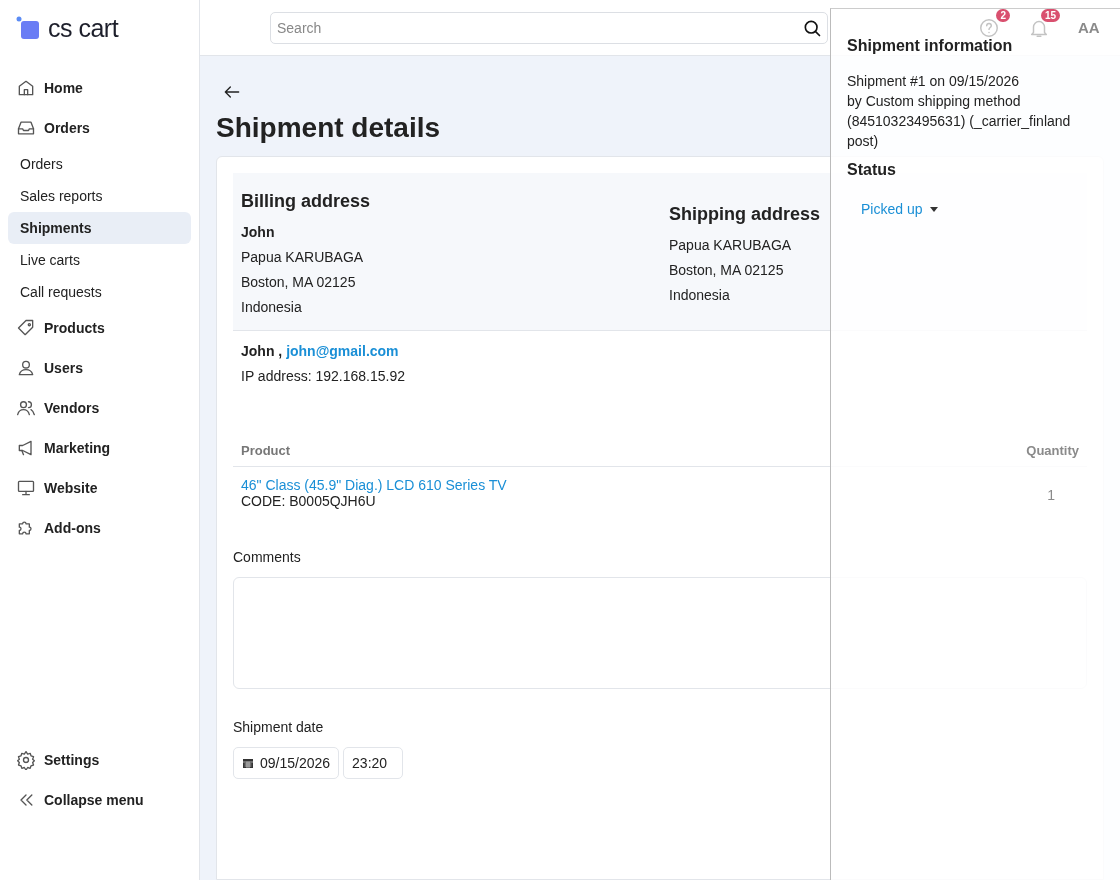 The width and height of the screenshot is (1120, 880). Describe the element at coordinates (83, 28) in the screenshot. I see `brand-name: cs cart` at that location.